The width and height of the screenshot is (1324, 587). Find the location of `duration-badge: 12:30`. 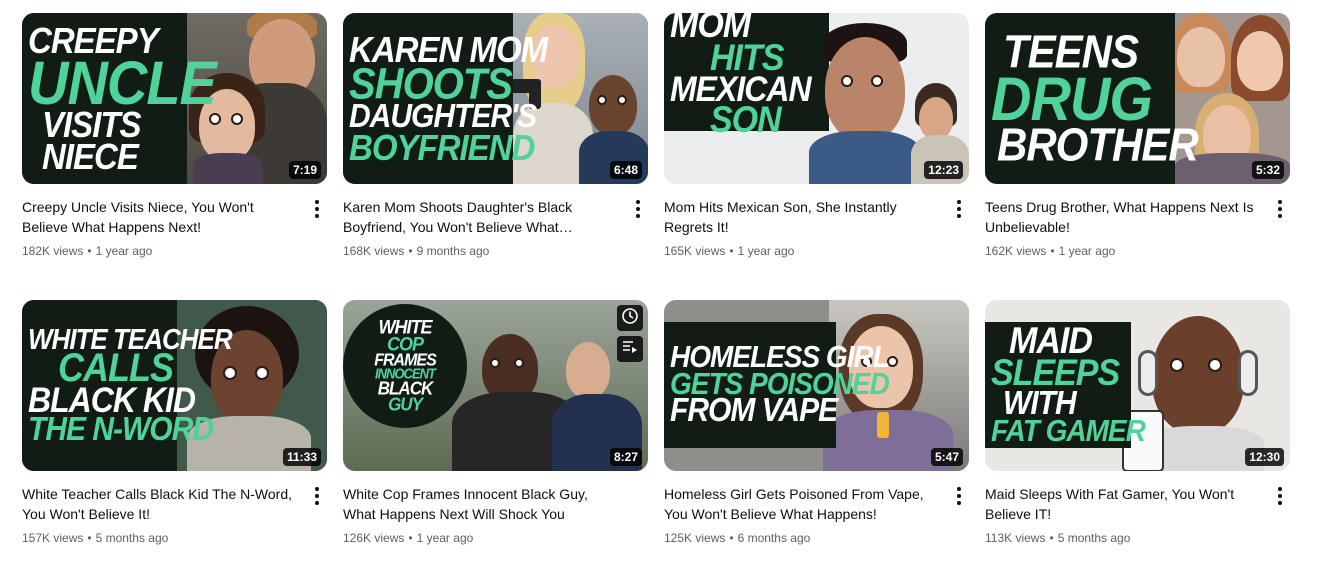

duration-badge: 12:30 is located at coordinates (1264, 457).